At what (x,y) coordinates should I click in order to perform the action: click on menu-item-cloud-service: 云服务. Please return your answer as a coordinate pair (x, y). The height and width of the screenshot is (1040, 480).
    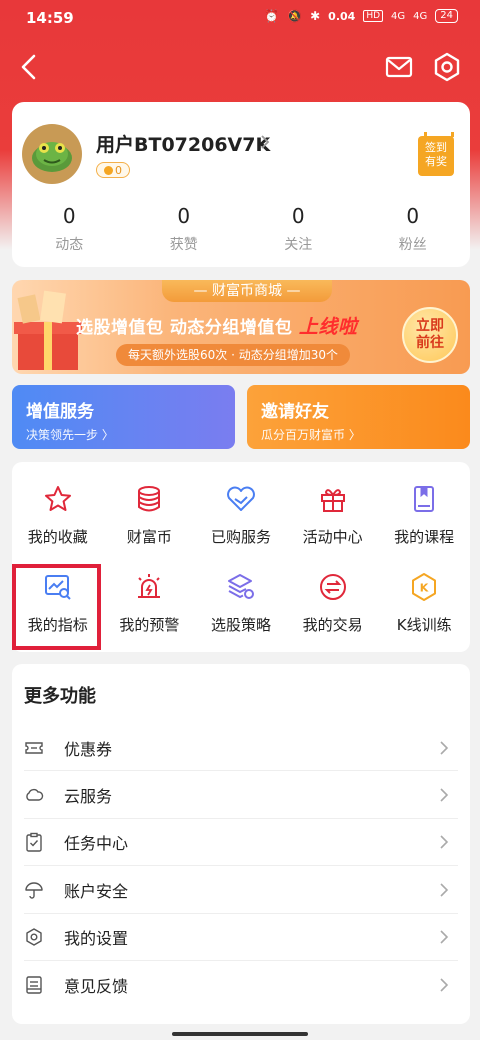
    Looking at the image, I should click on (241, 795).